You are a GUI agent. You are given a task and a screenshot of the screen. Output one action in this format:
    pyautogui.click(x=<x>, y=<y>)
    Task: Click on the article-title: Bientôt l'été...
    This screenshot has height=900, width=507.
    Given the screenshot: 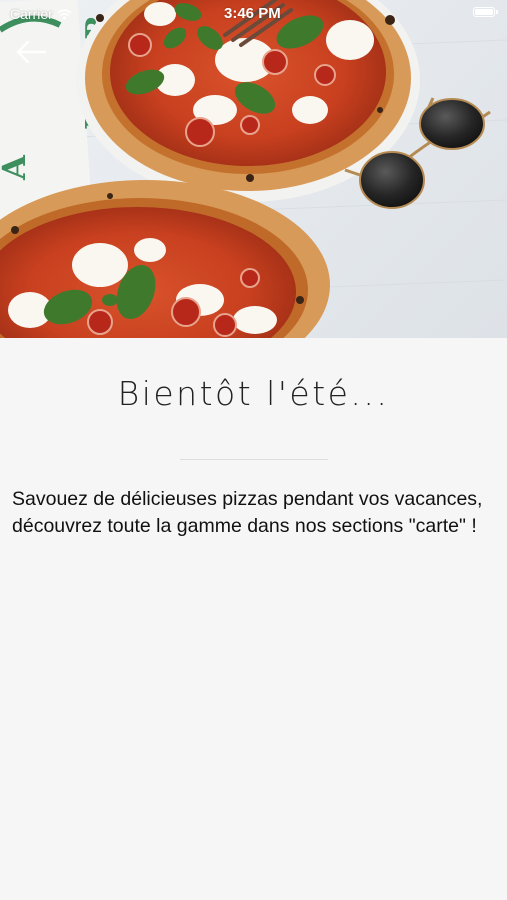 What is the action you would take?
    pyautogui.click(x=253, y=393)
    